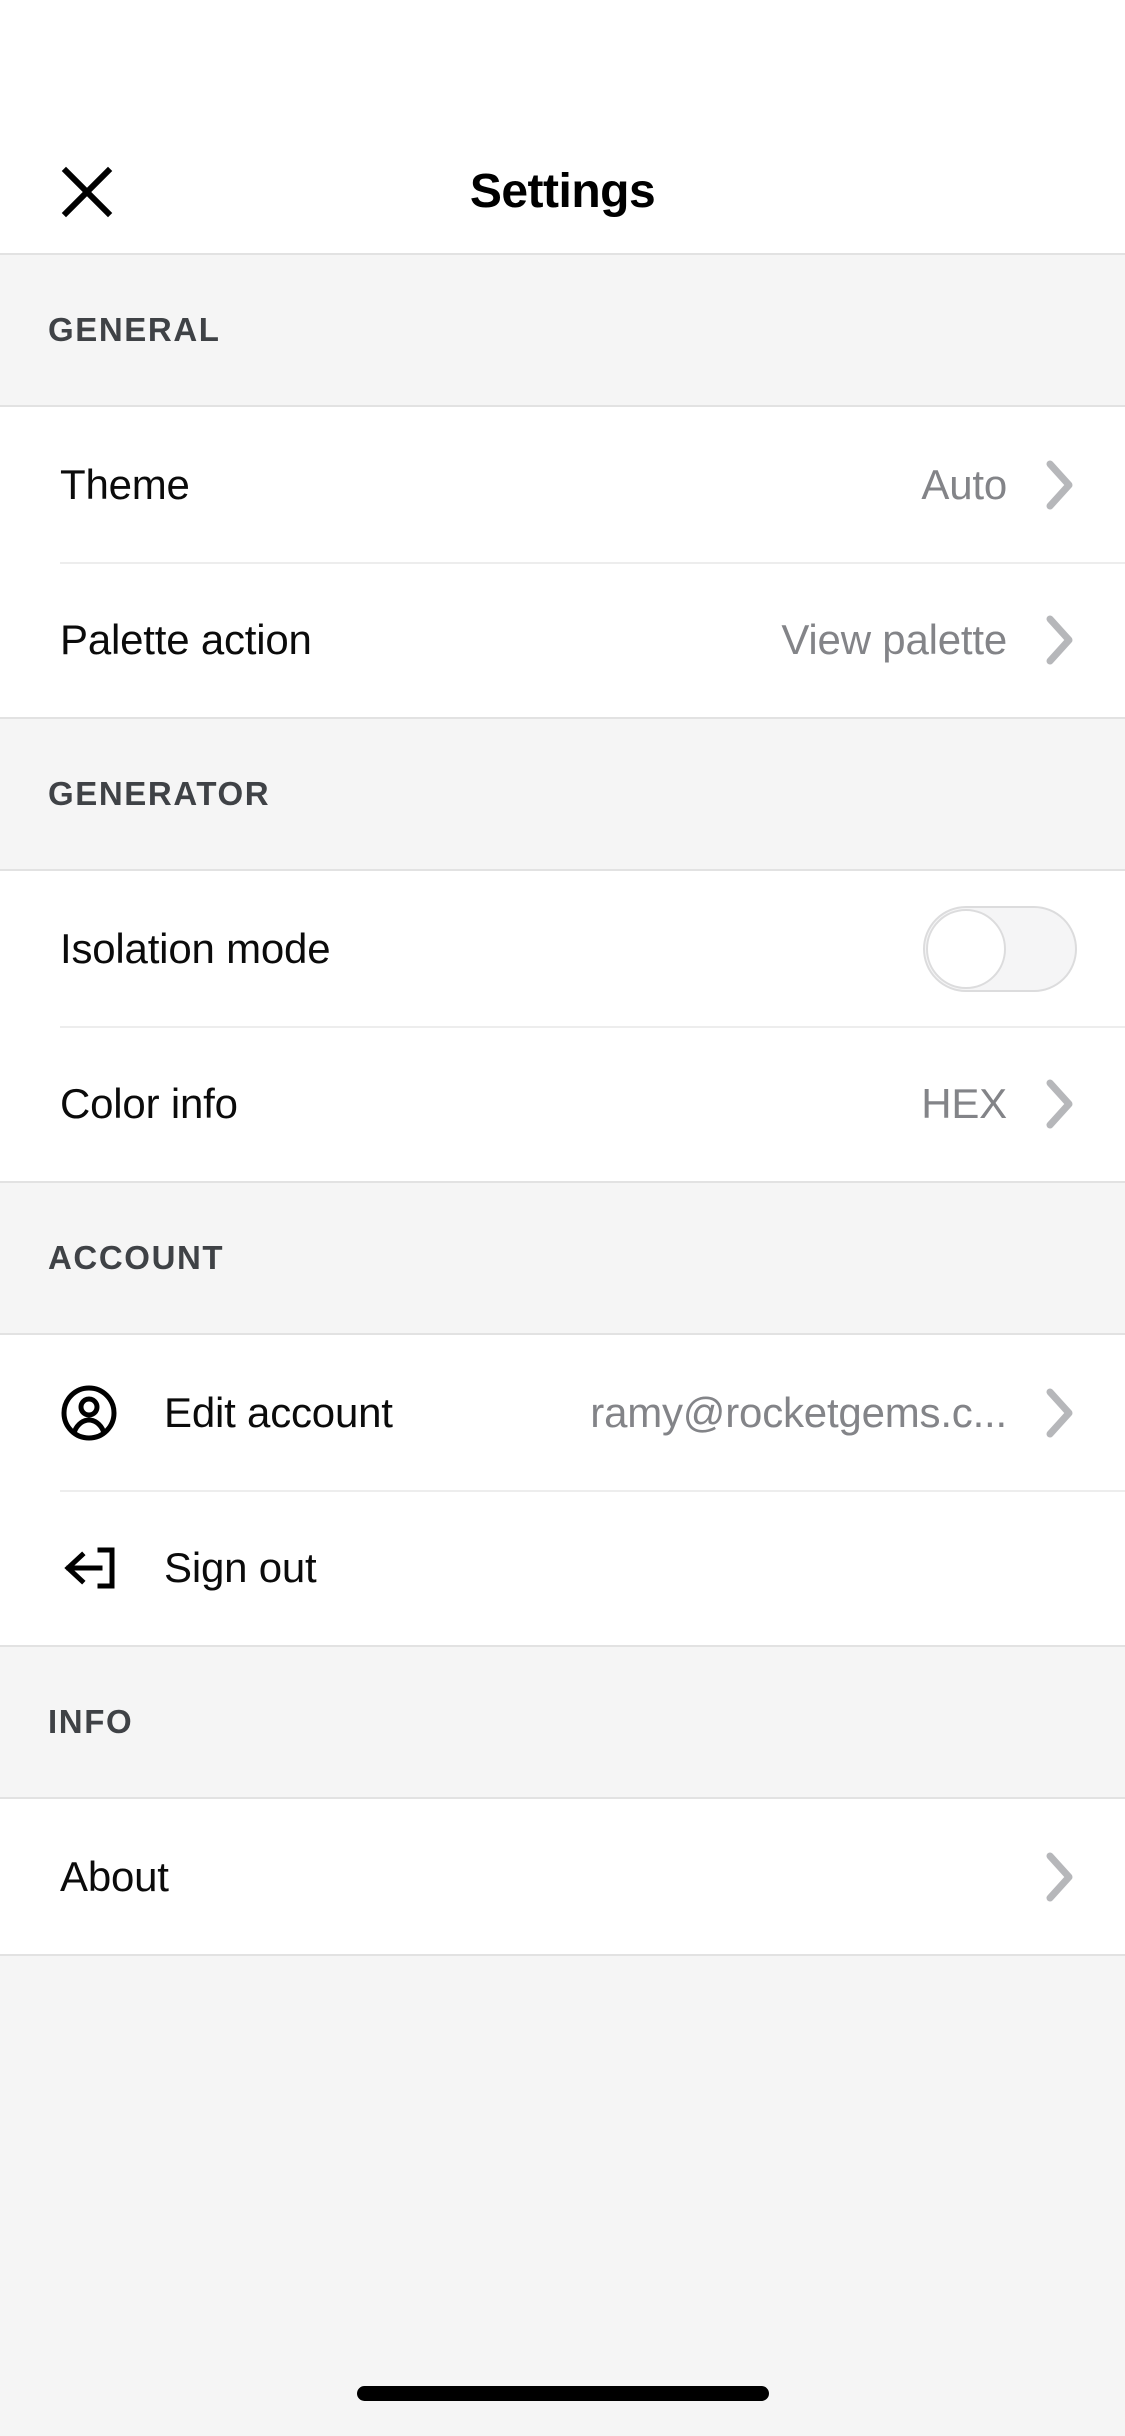 The image size is (1125, 2436). Describe the element at coordinates (562, 948) in the screenshot. I see `settings-row-isolation-mode: Isolation mode` at that location.